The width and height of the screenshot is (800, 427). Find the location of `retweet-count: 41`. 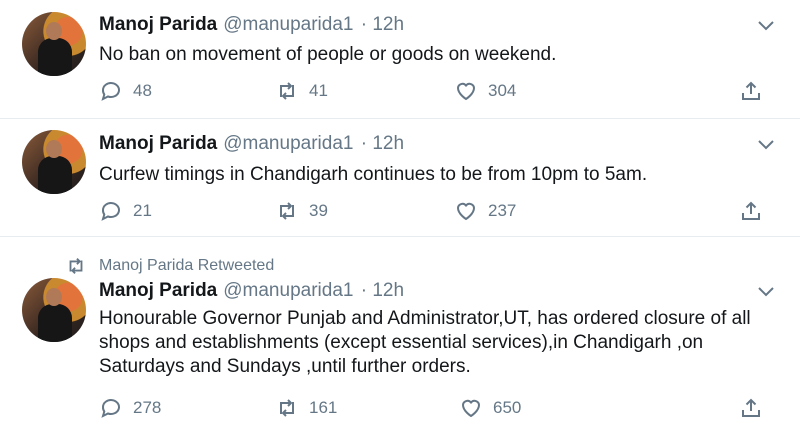

retweet-count: 41 is located at coordinates (318, 90).